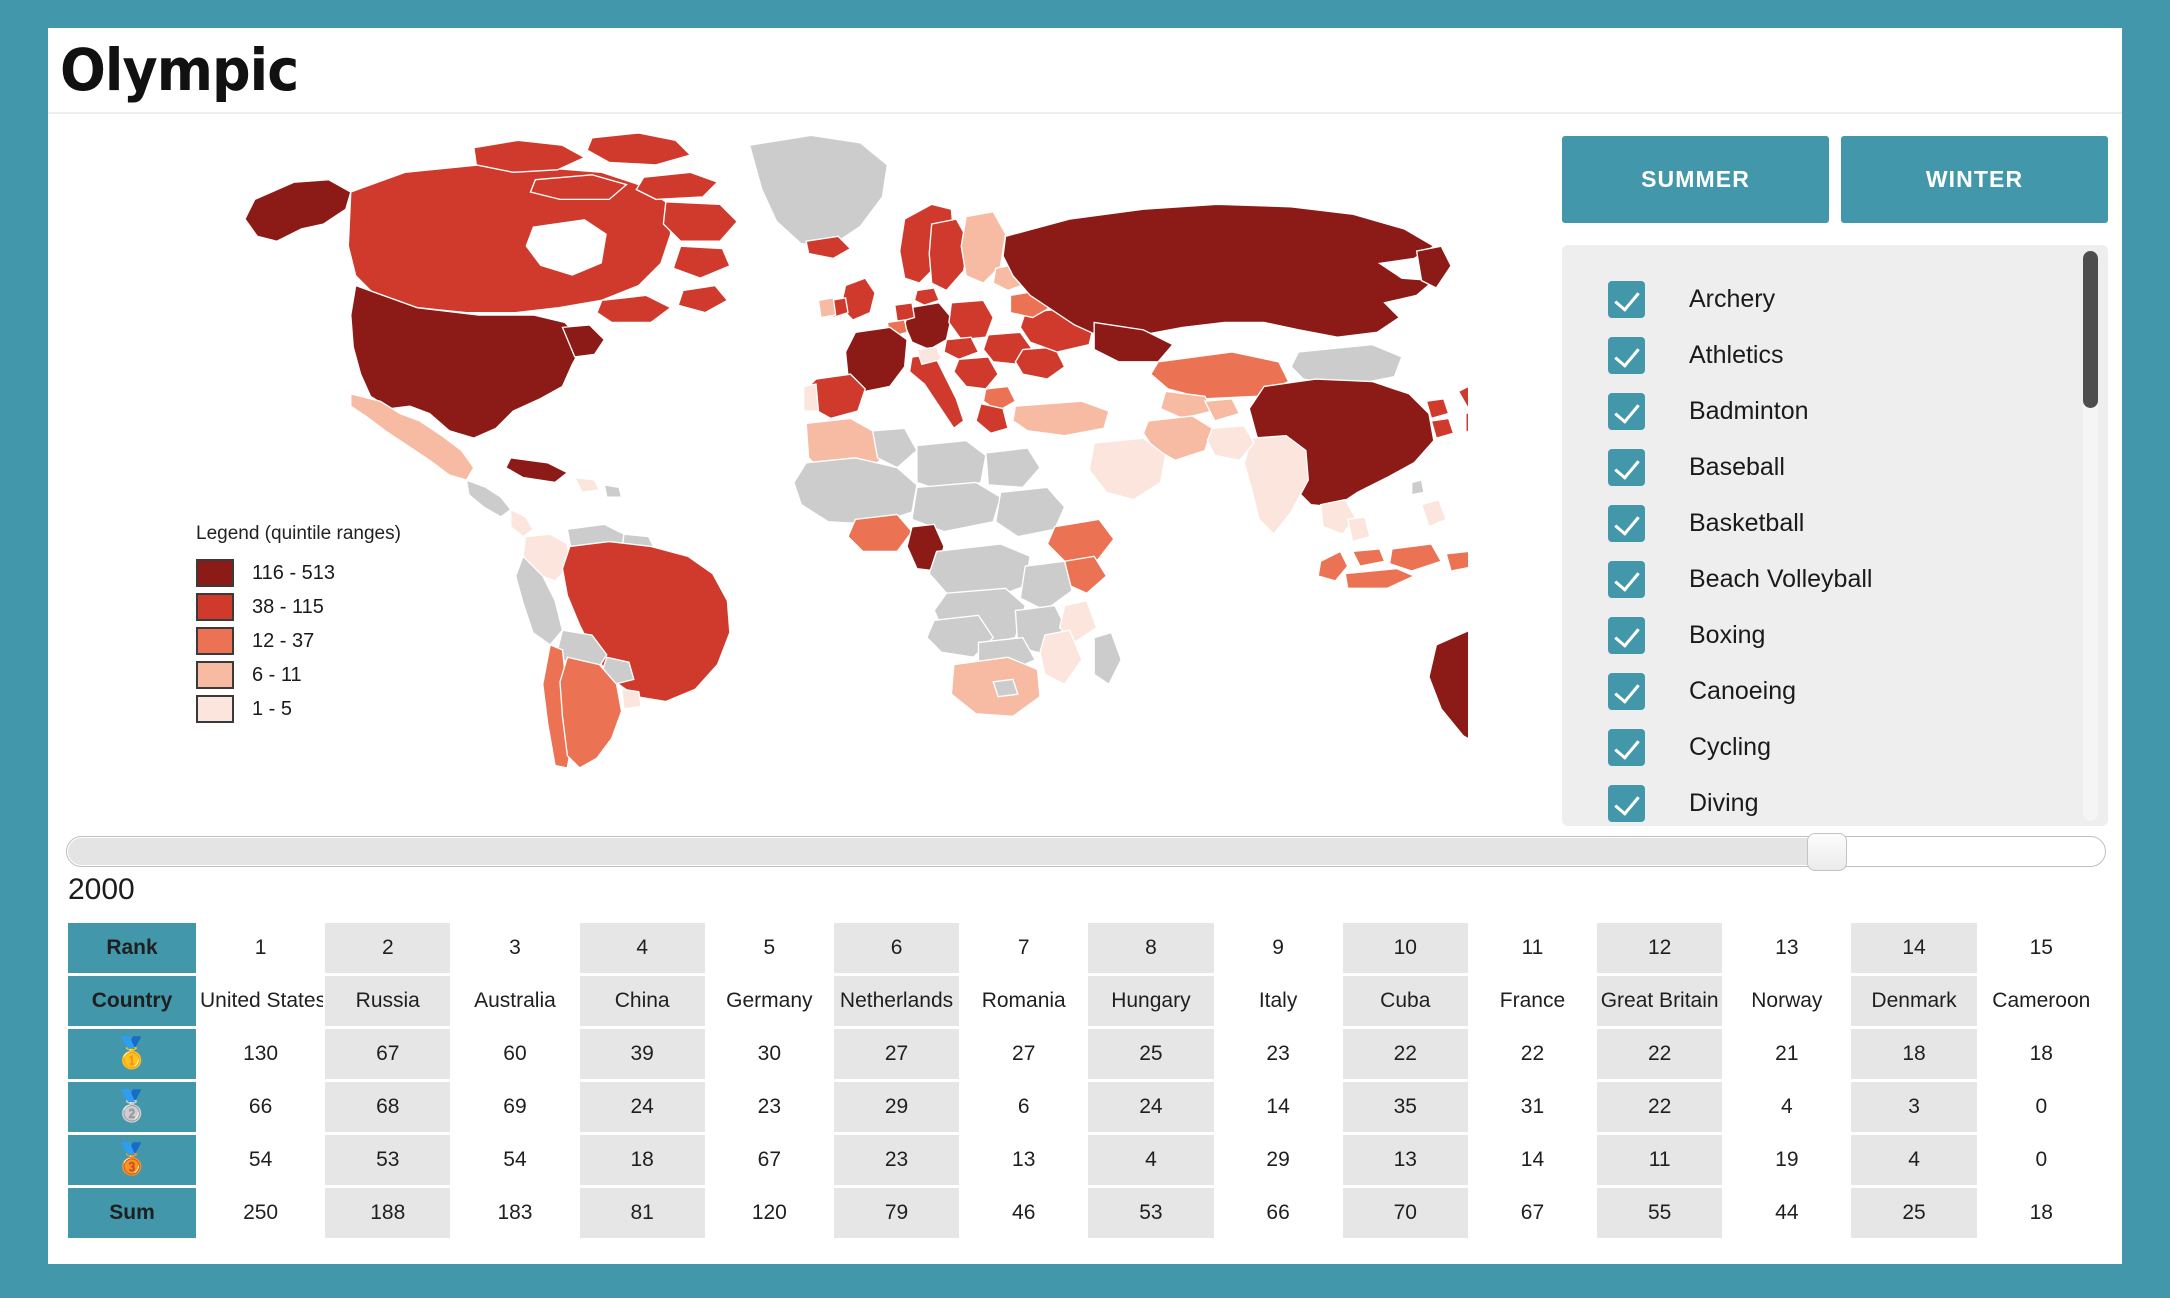 The height and width of the screenshot is (1298, 2170). I want to click on year-slider, so click(1086, 852).